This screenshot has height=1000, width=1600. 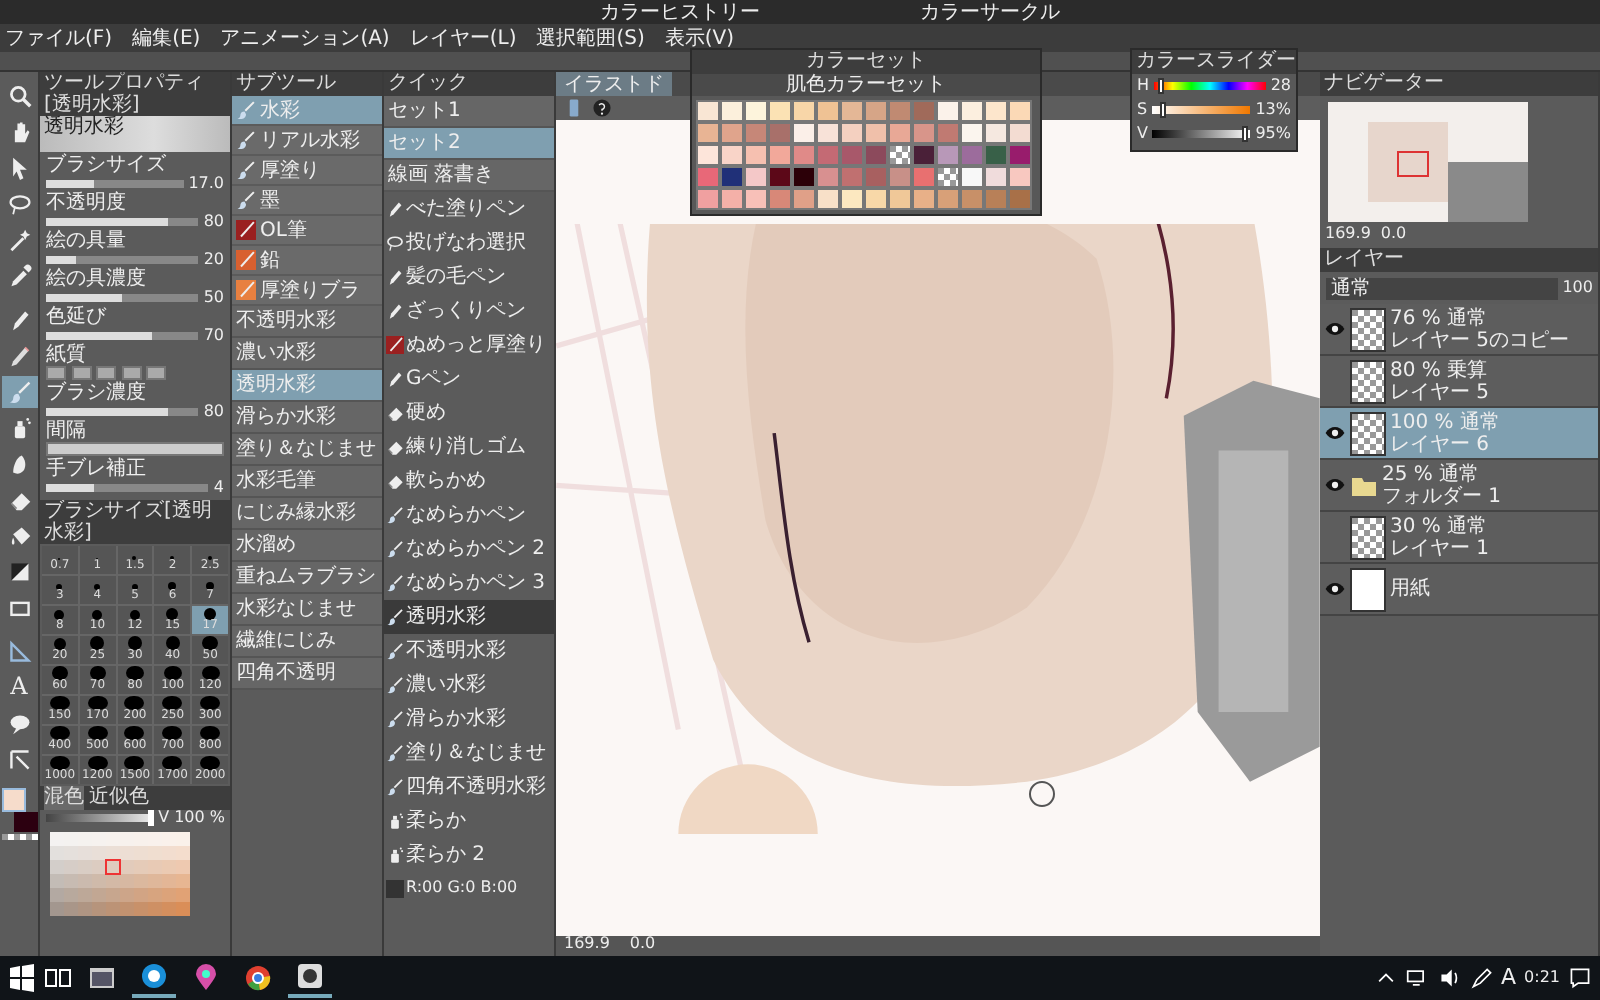 I want to click on quick-access-item: 投げなわ選択, so click(x=469, y=243).